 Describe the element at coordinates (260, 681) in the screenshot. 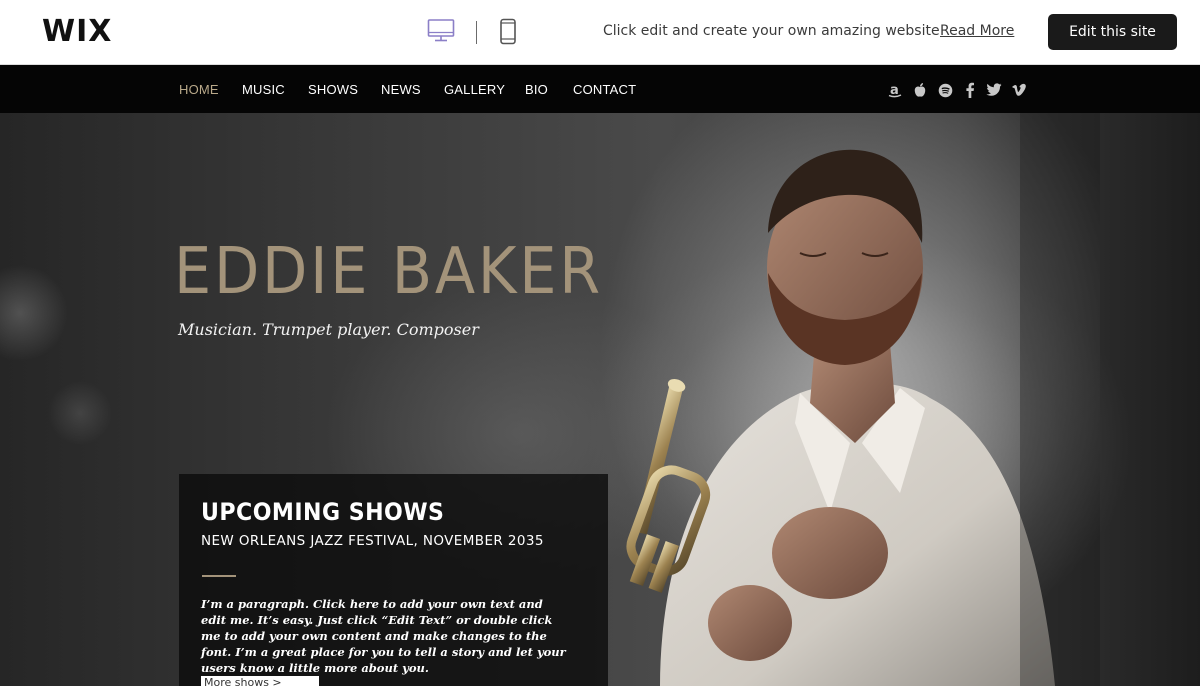

I see `more-shows-button: More shows >` at that location.